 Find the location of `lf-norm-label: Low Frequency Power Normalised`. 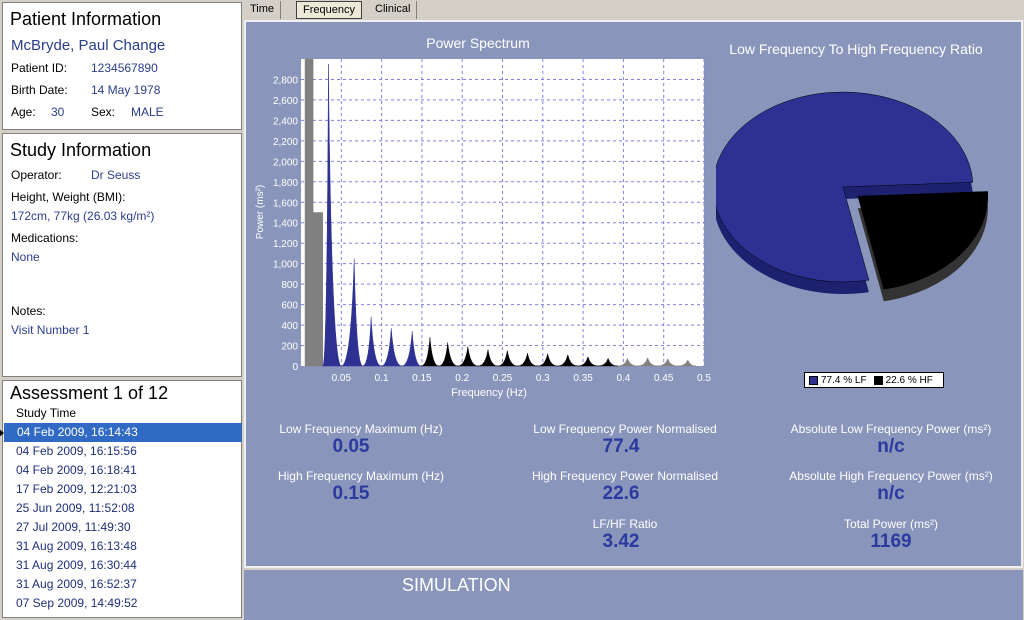

lf-norm-label: Low Frequency Power Normalised is located at coordinates (625, 429).